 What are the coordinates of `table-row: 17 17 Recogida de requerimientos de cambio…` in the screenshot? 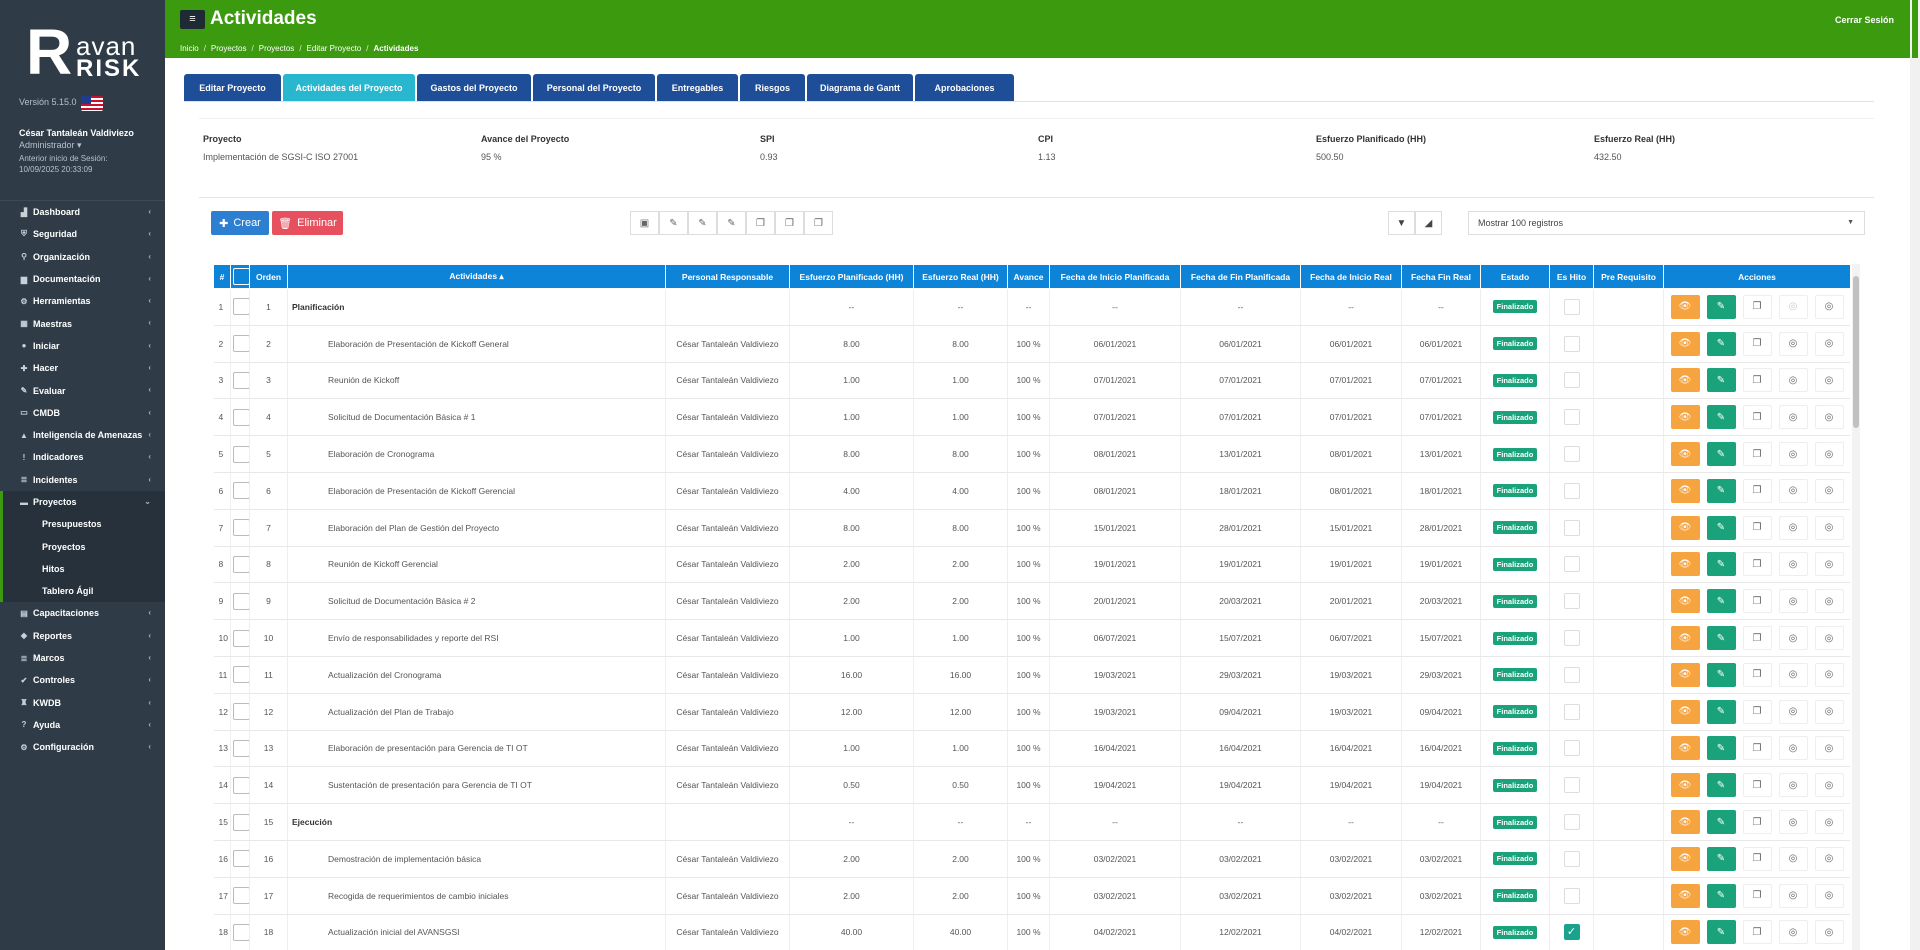 It's located at (1031, 896).